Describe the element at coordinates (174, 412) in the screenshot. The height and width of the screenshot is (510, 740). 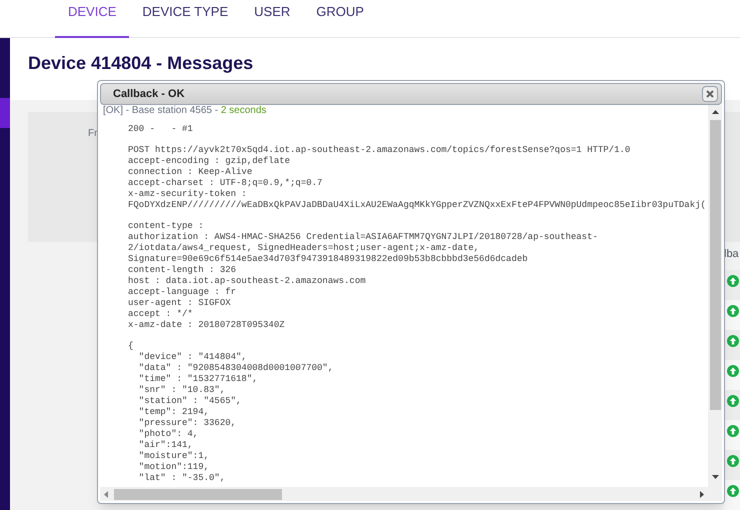
I see `message-line: "temp": 2194,` at that location.